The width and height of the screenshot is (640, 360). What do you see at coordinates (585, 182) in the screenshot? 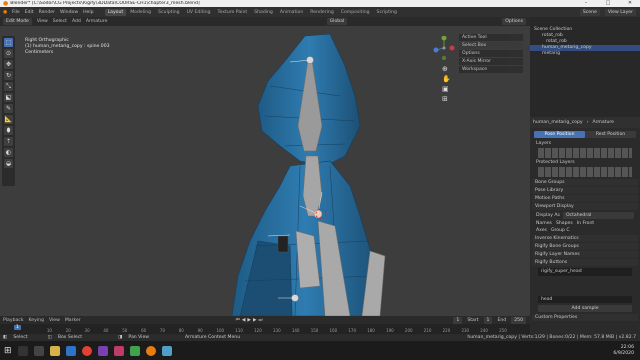
I see `panel-bone-groups: Bone Groups` at bounding box center [585, 182].